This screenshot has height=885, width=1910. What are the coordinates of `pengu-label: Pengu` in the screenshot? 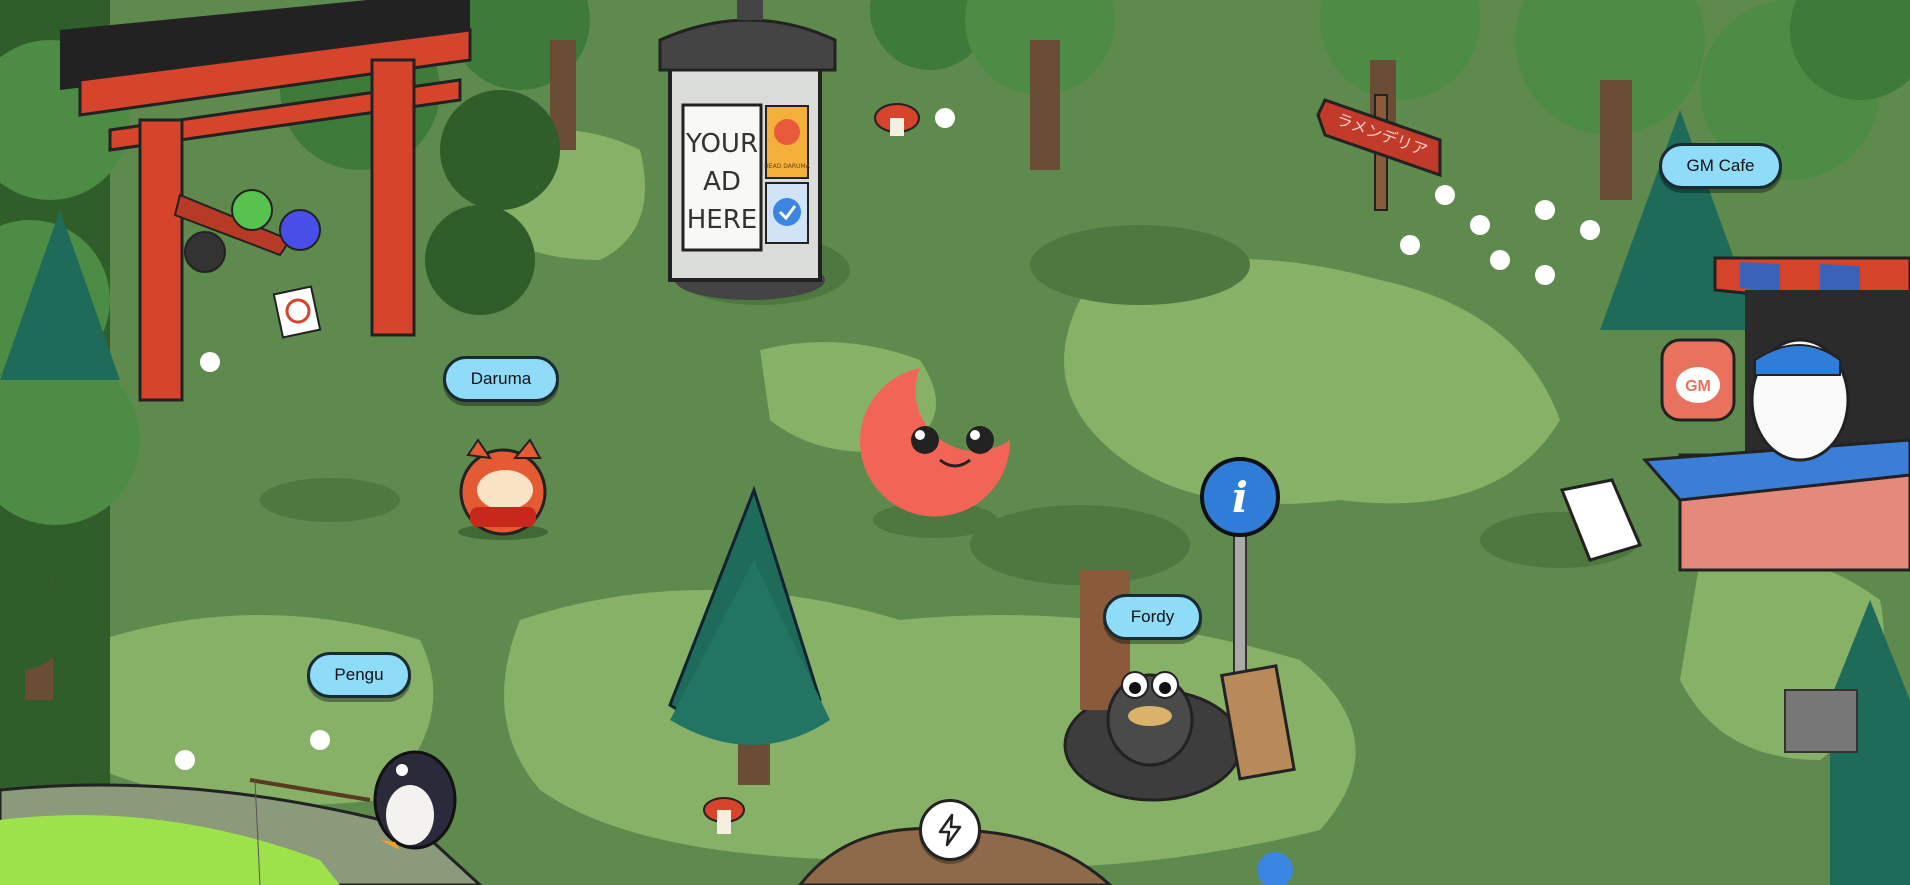 It's located at (359, 675).